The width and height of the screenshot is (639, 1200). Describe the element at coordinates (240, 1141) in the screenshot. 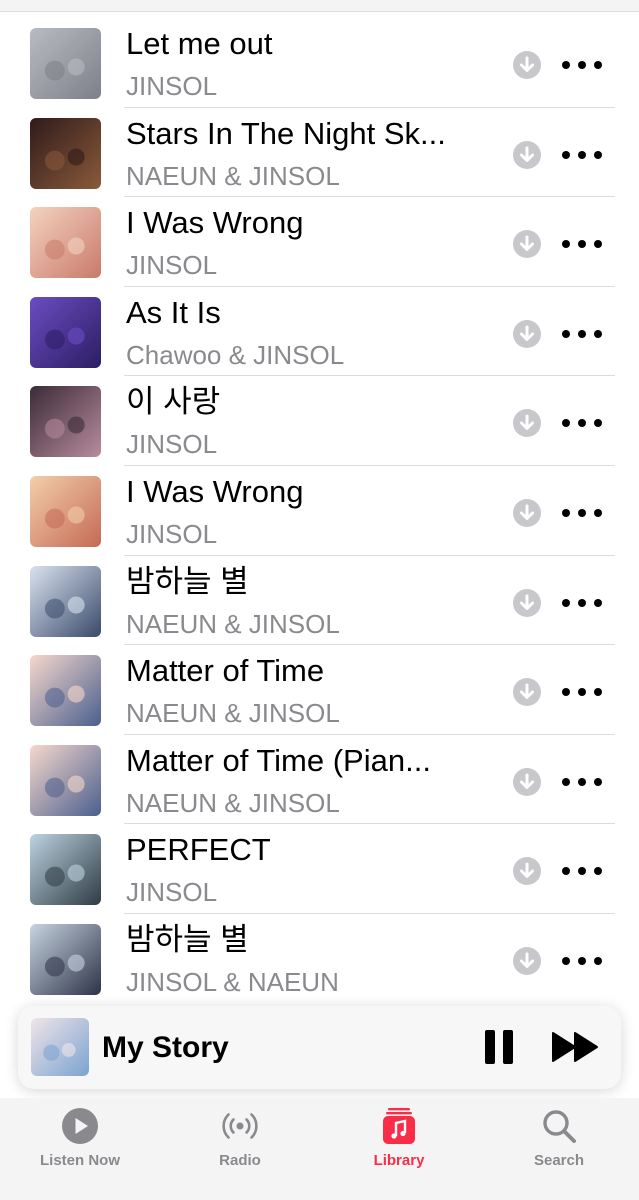

I see `tab-radio: Radio` at that location.